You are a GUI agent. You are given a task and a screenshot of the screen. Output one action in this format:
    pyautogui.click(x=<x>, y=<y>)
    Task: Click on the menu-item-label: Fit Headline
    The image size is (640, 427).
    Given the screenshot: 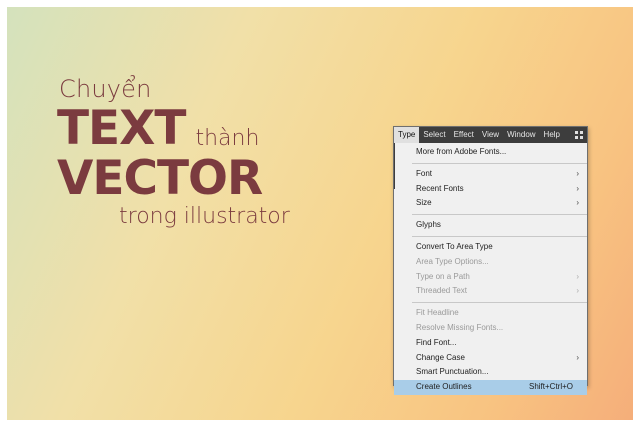 What is the action you would take?
    pyautogui.click(x=437, y=313)
    